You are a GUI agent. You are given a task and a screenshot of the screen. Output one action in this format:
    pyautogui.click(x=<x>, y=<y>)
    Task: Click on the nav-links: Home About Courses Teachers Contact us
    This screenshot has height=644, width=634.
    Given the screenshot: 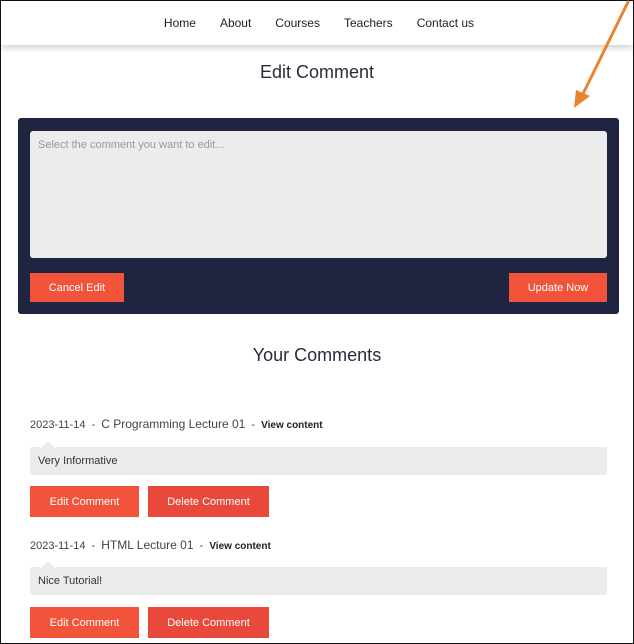 What is the action you would take?
    pyautogui.click(x=319, y=23)
    